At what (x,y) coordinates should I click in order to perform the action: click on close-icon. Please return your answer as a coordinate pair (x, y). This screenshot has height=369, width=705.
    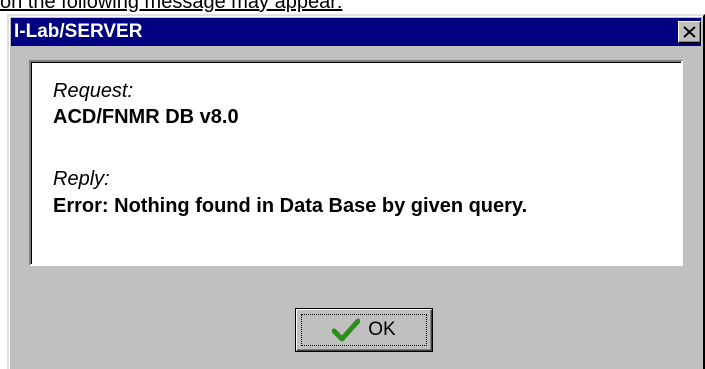
    Looking at the image, I should click on (689, 32).